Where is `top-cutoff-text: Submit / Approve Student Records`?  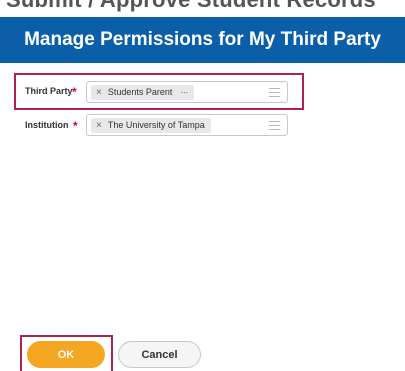
top-cutoff-text: Submit / Approve Student Records is located at coordinates (191, 6).